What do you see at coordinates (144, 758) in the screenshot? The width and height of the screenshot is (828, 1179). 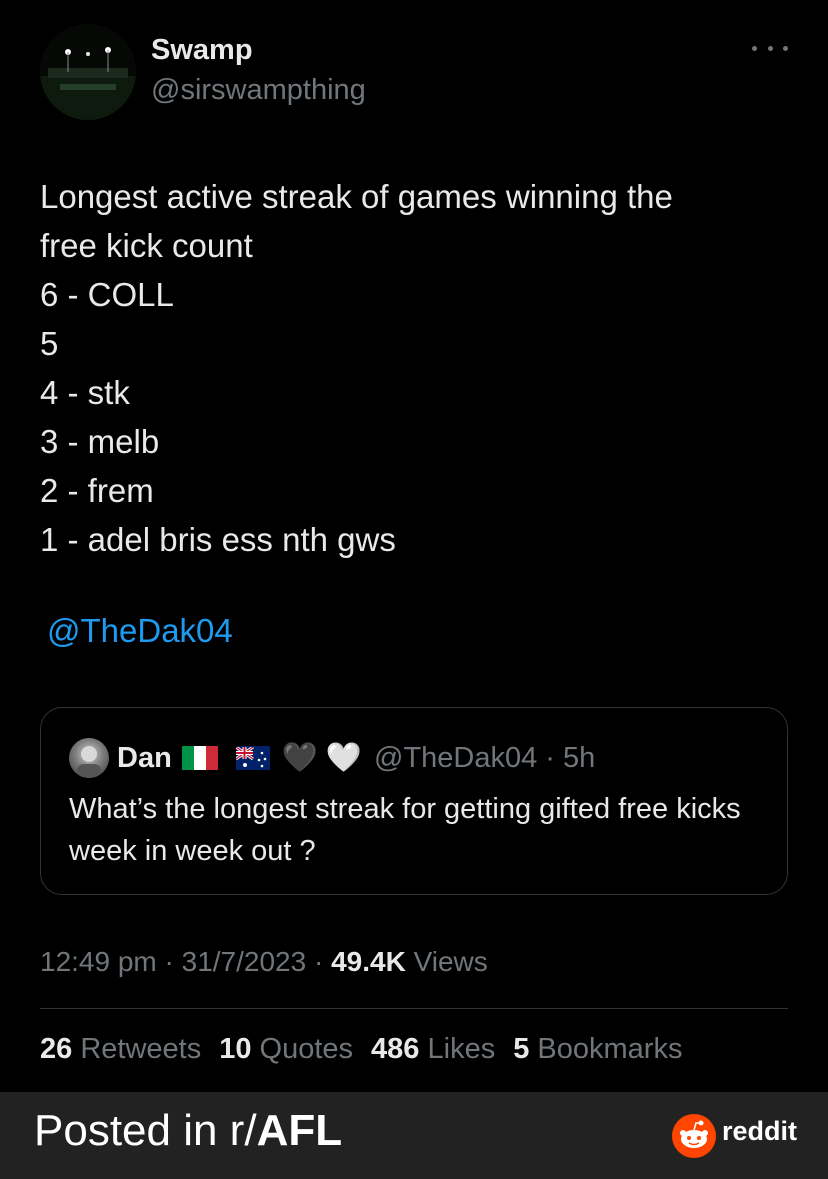 I see `quoted-author-name: Dan` at bounding box center [144, 758].